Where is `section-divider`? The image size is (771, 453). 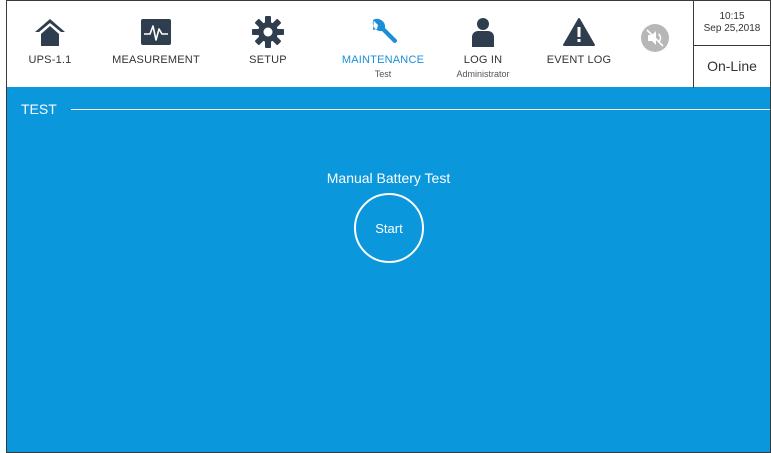
section-divider is located at coordinates (420, 109).